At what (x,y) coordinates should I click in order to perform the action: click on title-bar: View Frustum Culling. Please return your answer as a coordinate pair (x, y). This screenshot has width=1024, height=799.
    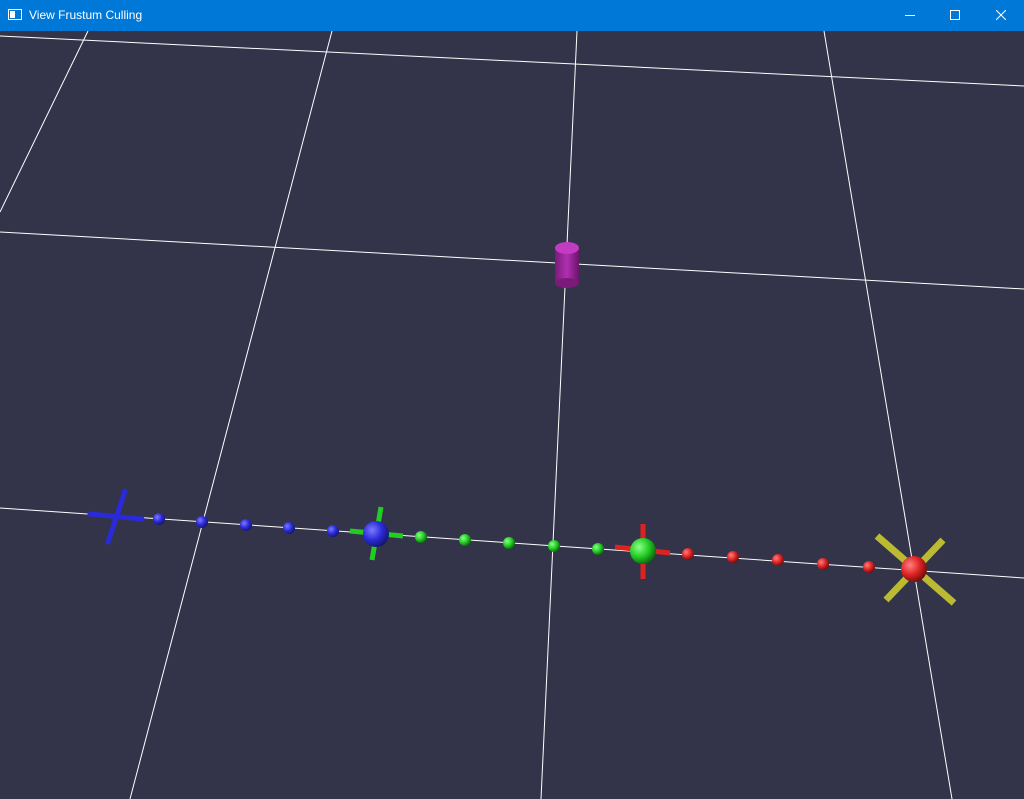
    Looking at the image, I should click on (512, 15).